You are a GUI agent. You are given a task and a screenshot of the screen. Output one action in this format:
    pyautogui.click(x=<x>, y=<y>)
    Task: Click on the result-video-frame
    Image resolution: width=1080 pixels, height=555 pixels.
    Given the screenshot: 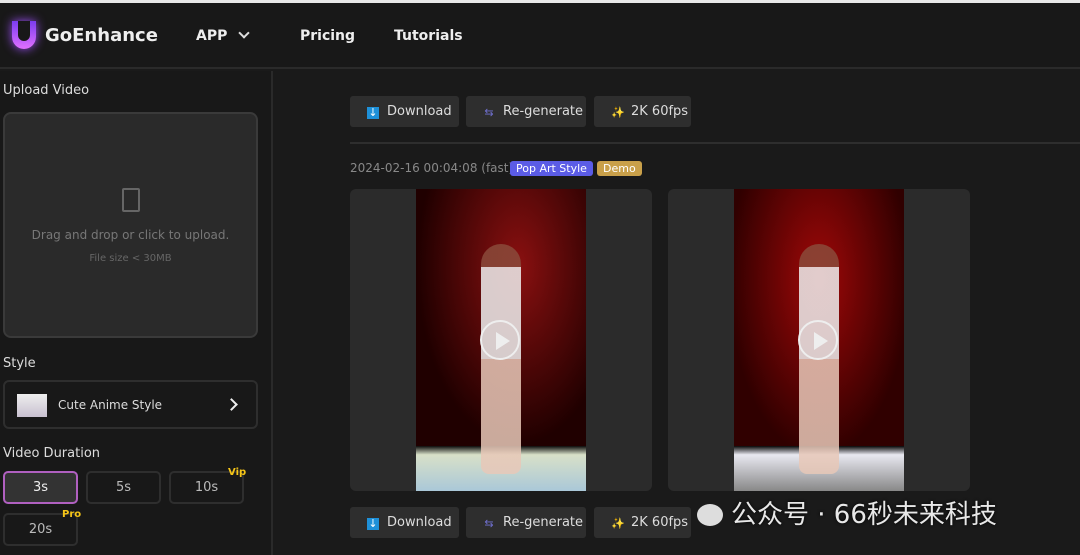 What is the action you would take?
    pyautogui.click(x=819, y=340)
    